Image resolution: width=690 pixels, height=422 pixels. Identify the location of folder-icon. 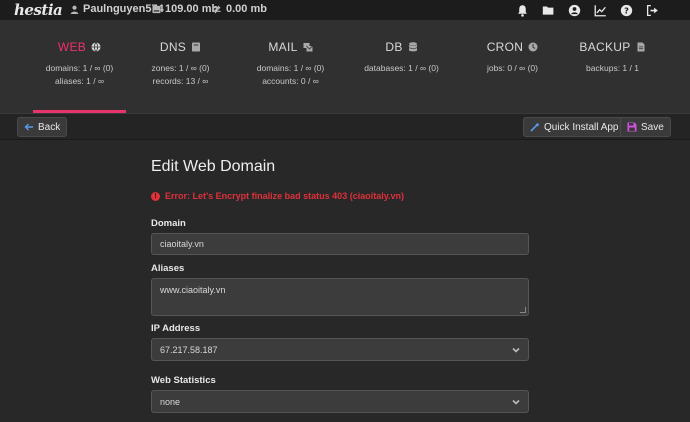
(548, 10).